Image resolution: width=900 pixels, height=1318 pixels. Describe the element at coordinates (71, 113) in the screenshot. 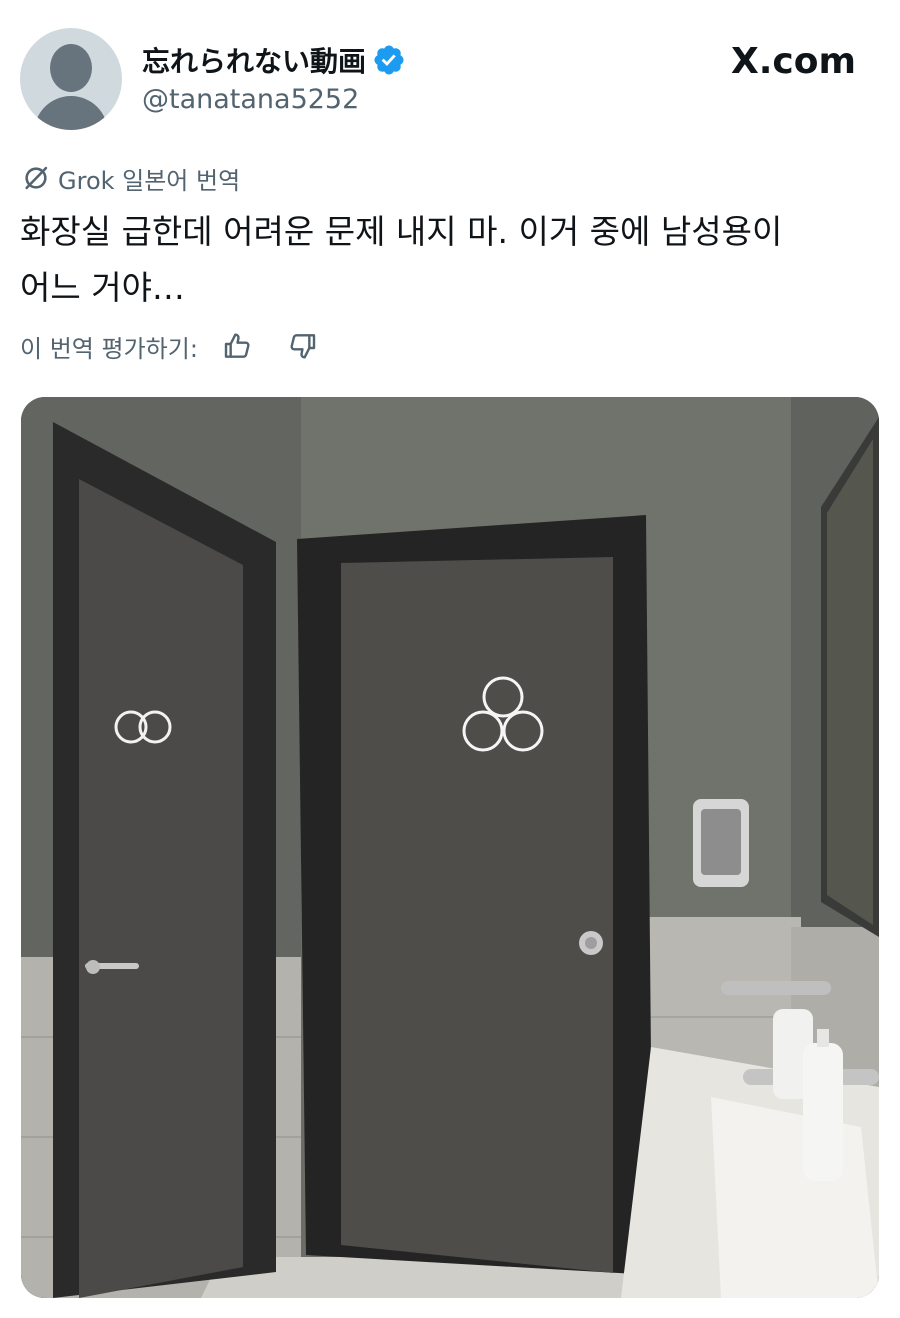

I see `avatar-body-shape` at that location.